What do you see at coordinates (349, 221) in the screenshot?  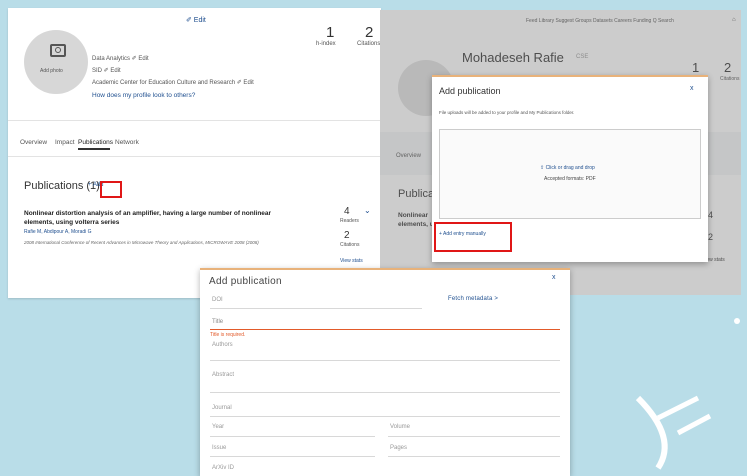 I see `readers-label: Readers` at bounding box center [349, 221].